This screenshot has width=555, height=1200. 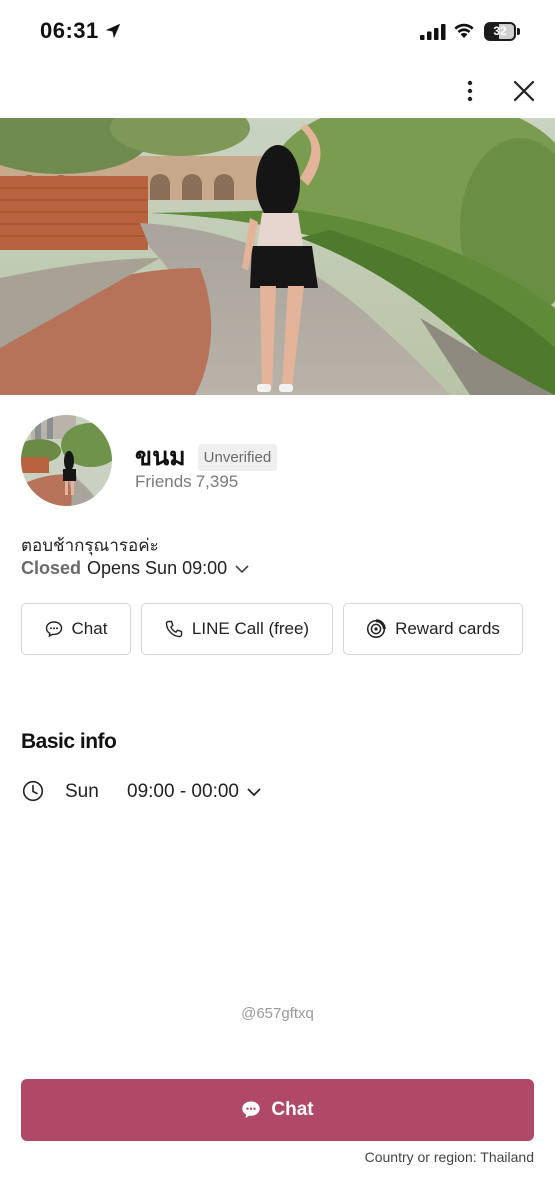 What do you see at coordinates (33, 791) in the screenshot?
I see `clock-icon` at bounding box center [33, 791].